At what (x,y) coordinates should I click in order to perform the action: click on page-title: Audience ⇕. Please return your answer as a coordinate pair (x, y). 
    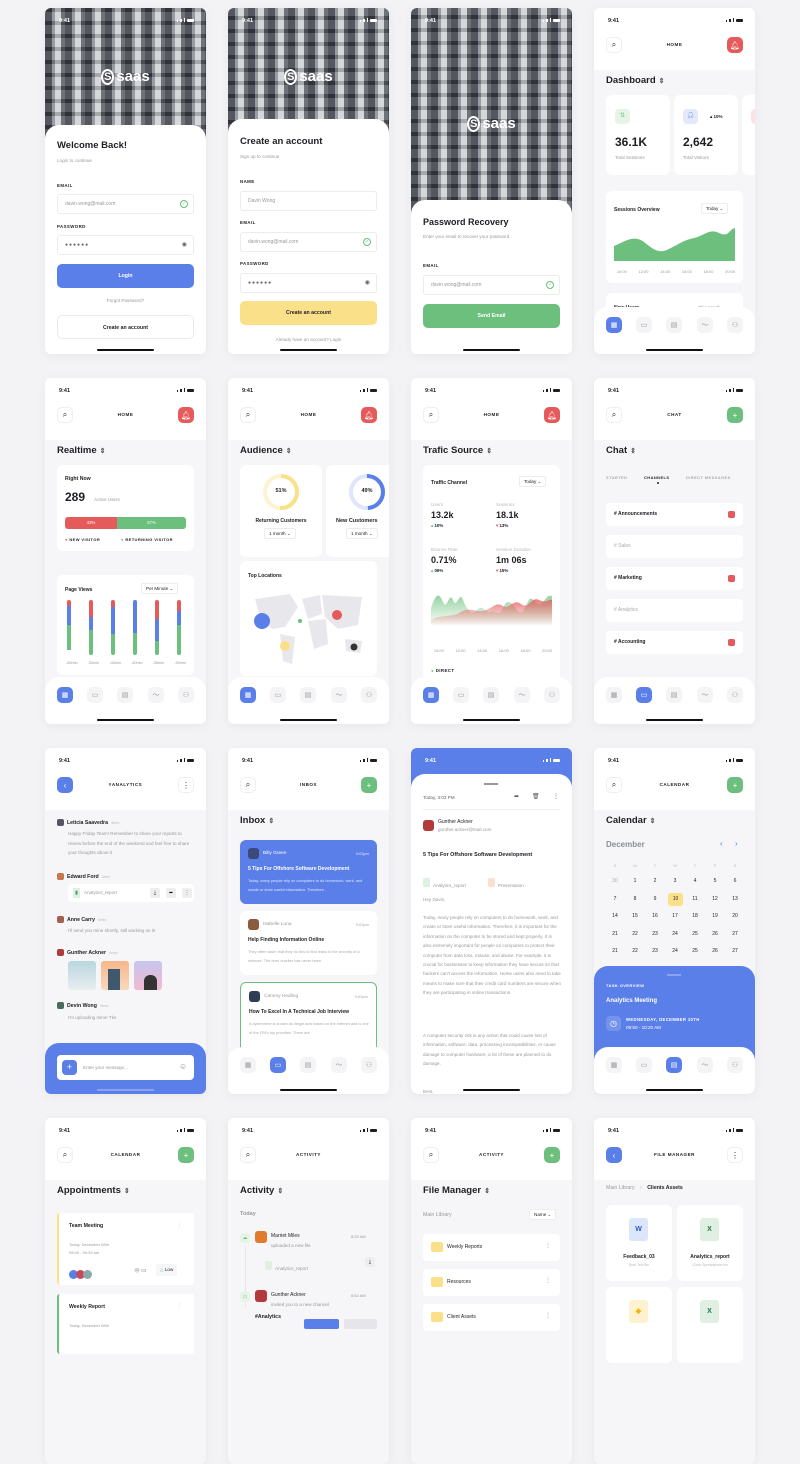
    Looking at the image, I should click on (266, 450).